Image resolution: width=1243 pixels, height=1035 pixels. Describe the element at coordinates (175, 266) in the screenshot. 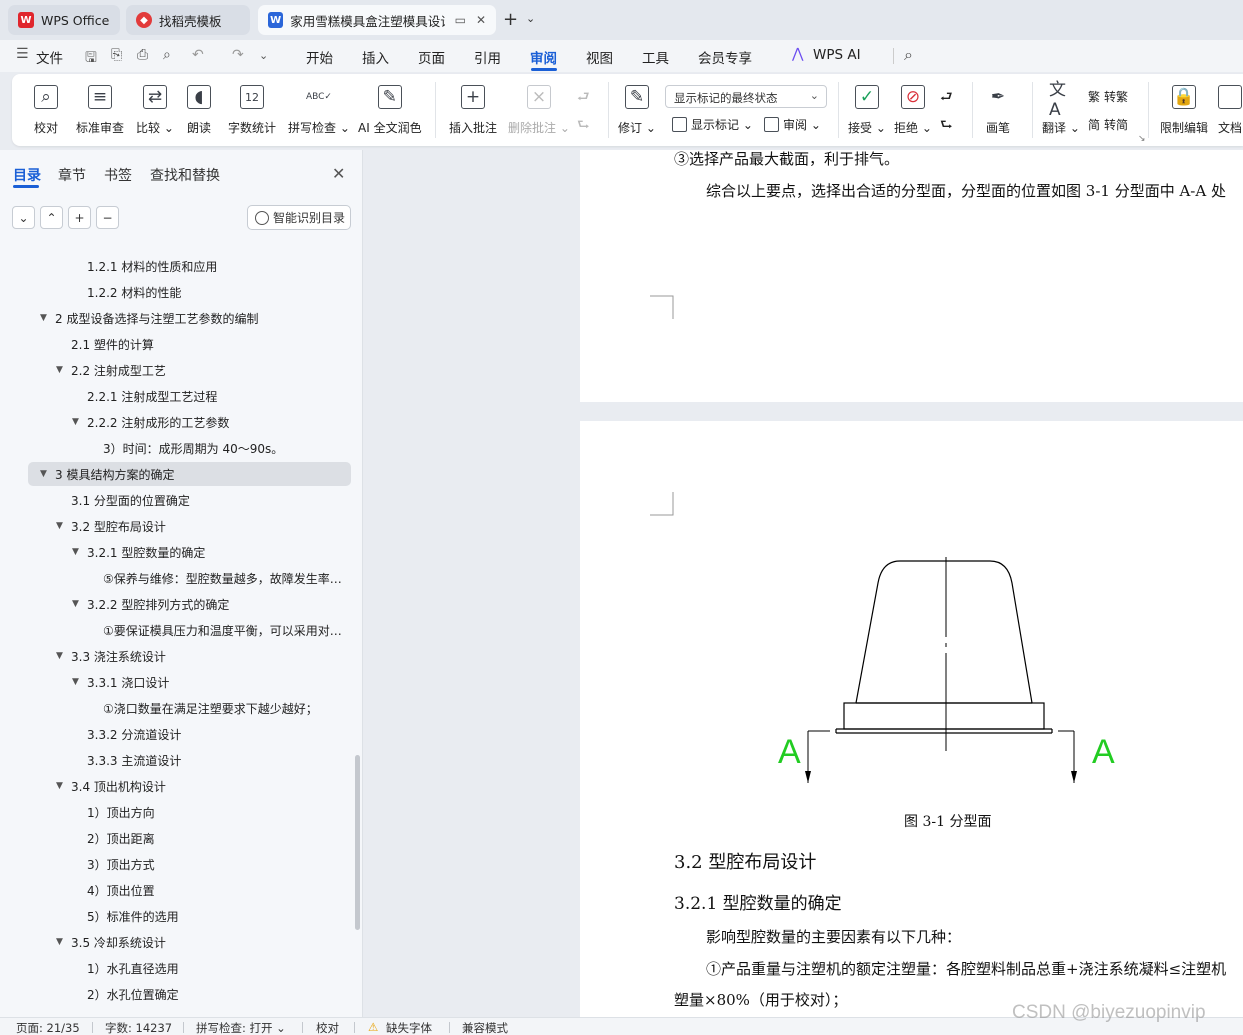

I see `toc-item: 1.2.1 材料的性质和应用` at that location.